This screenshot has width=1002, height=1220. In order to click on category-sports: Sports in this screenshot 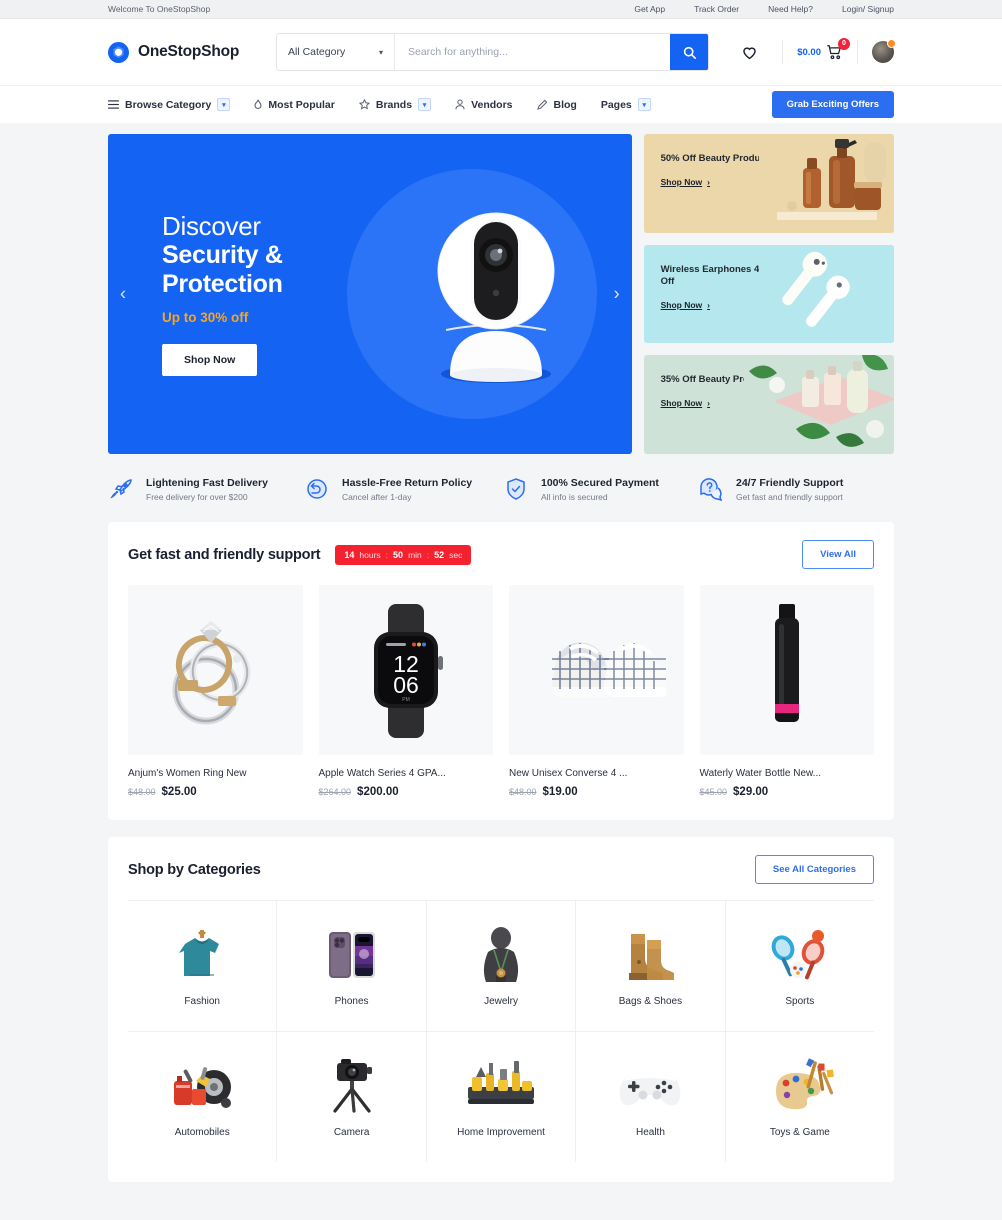, I will do `click(800, 966)`.